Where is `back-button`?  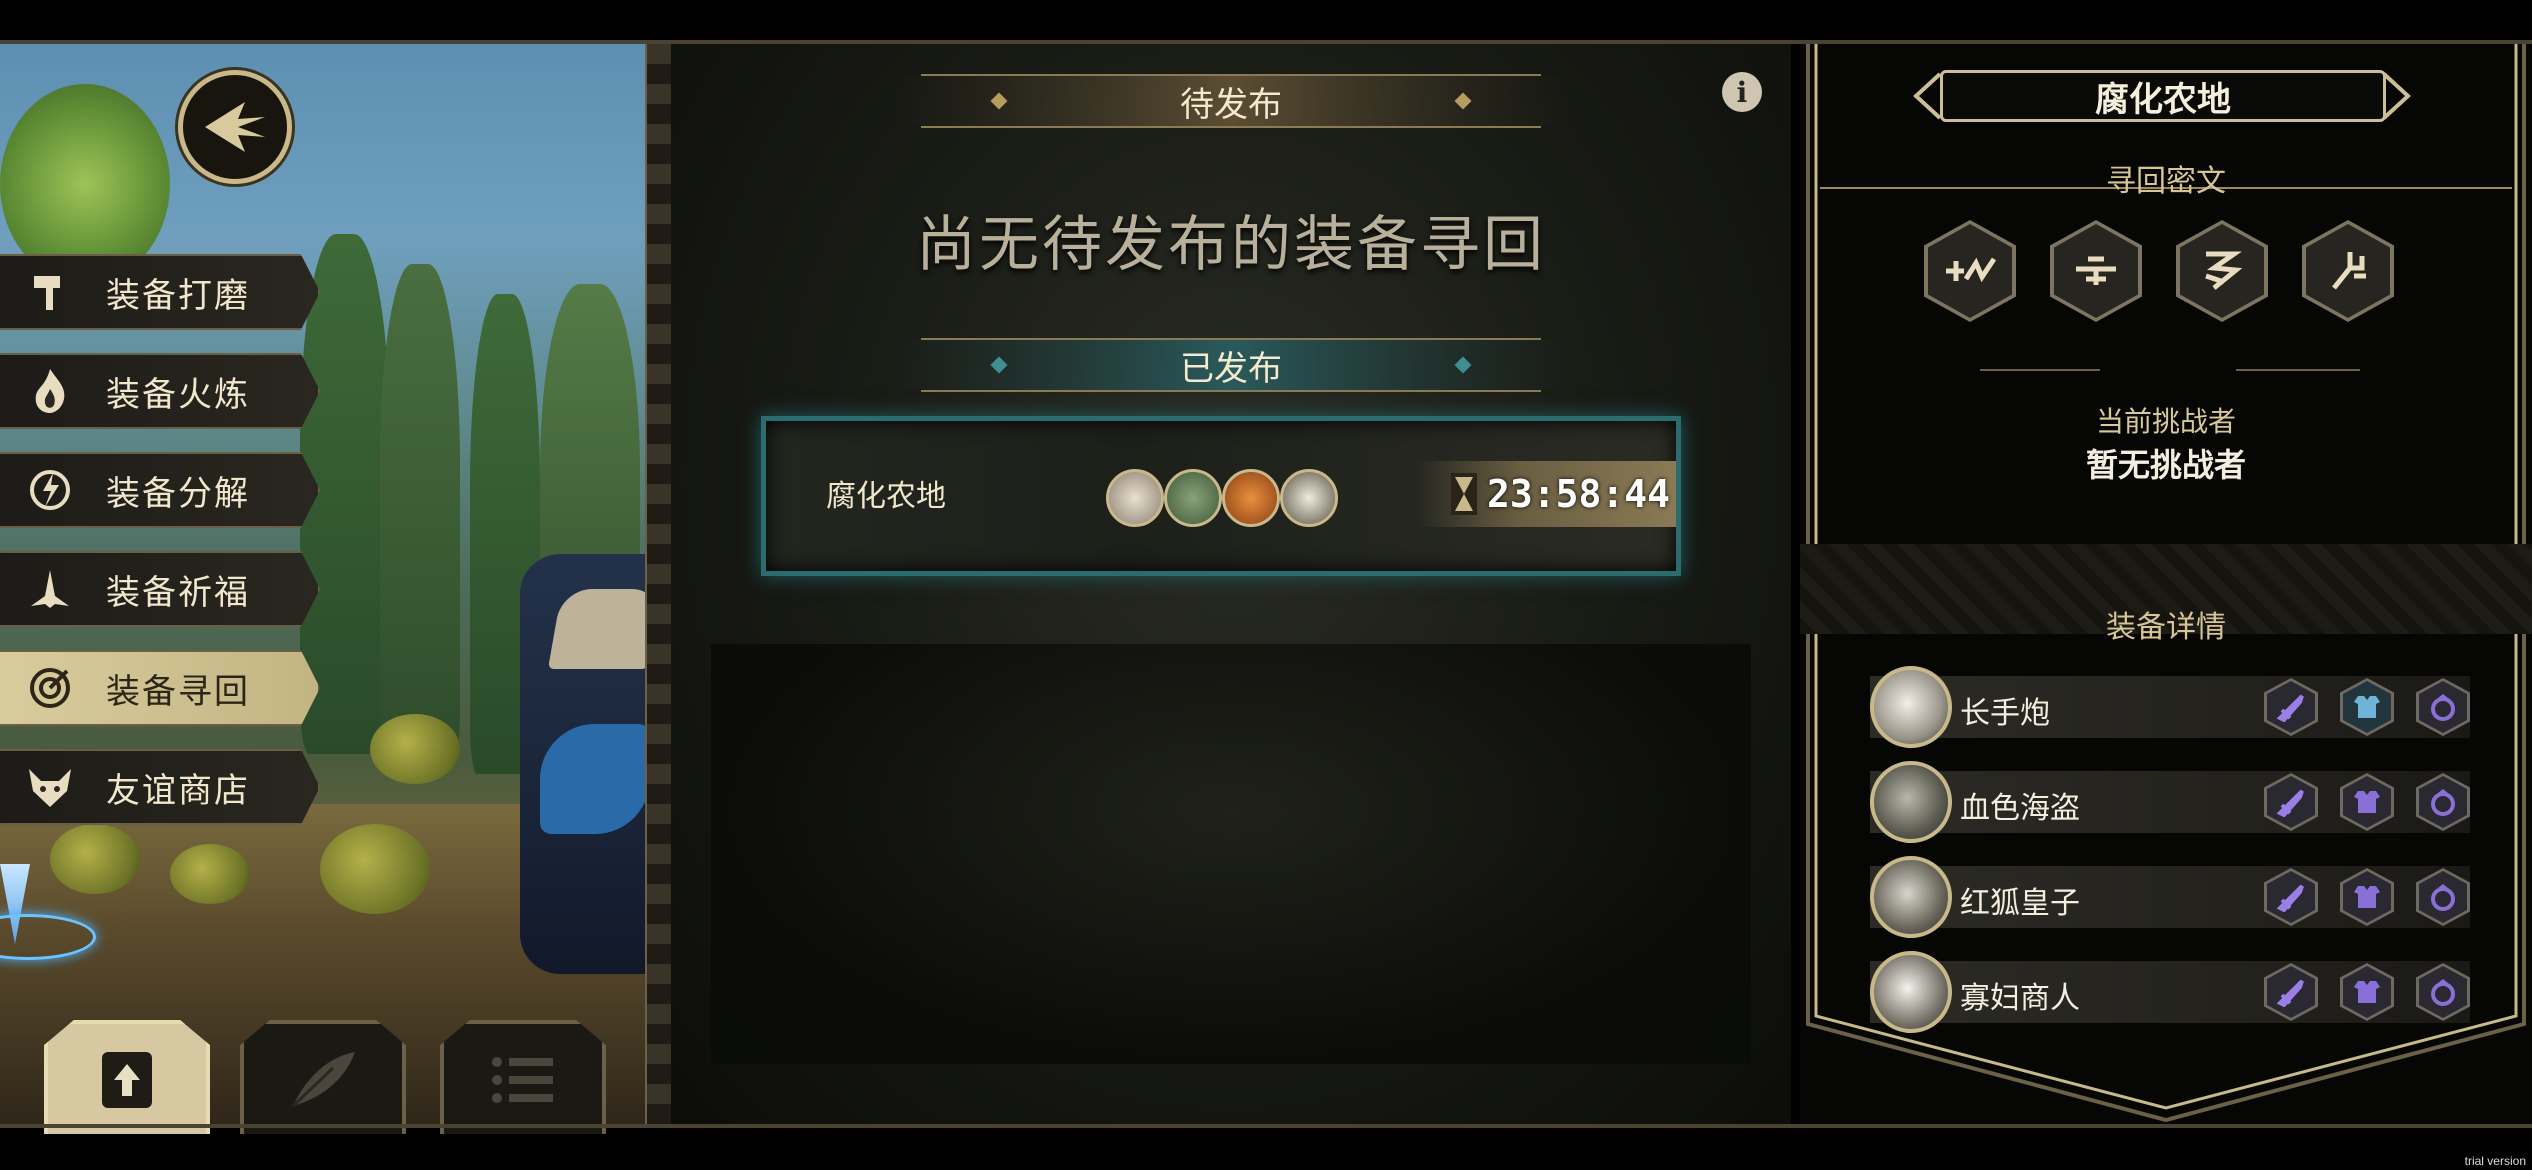 back-button is located at coordinates (235, 127).